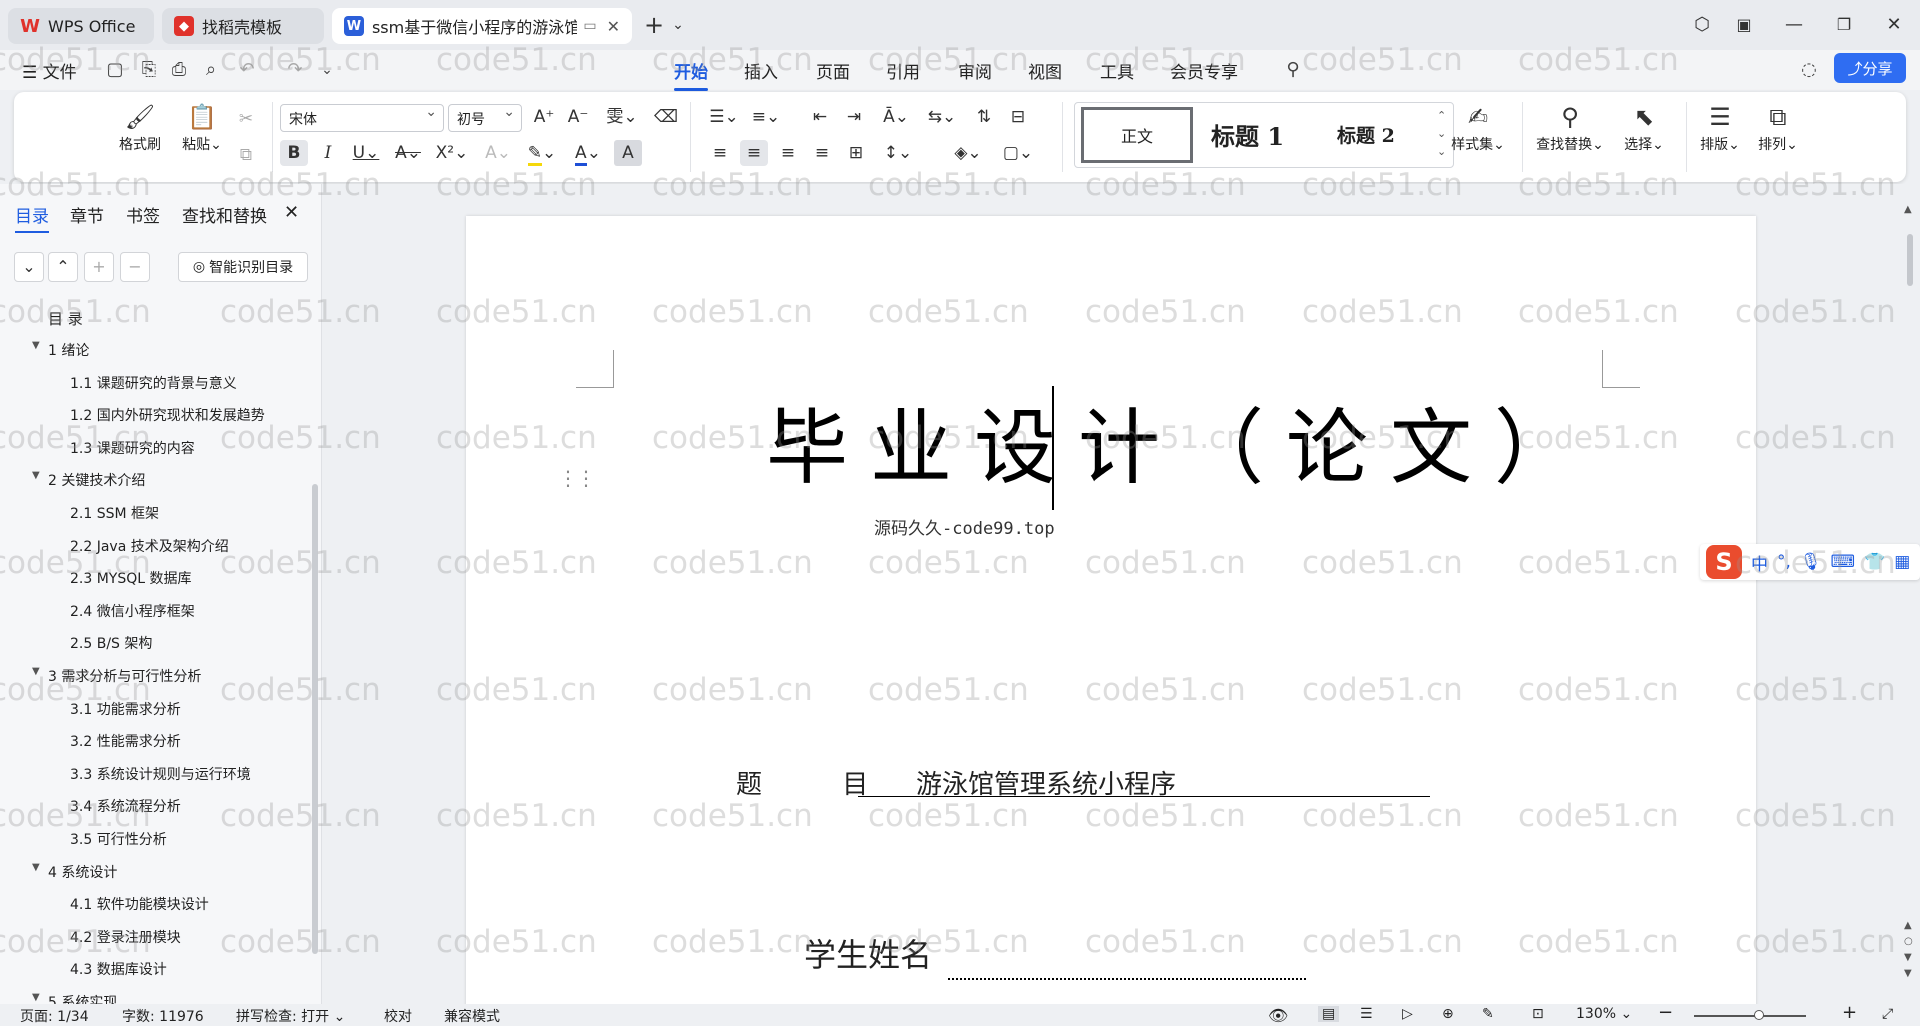  What do you see at coordinates (820, 117) in the screenshot?
I see `decrease-indent-icon: ⇤` at bounding box center [820, 117].